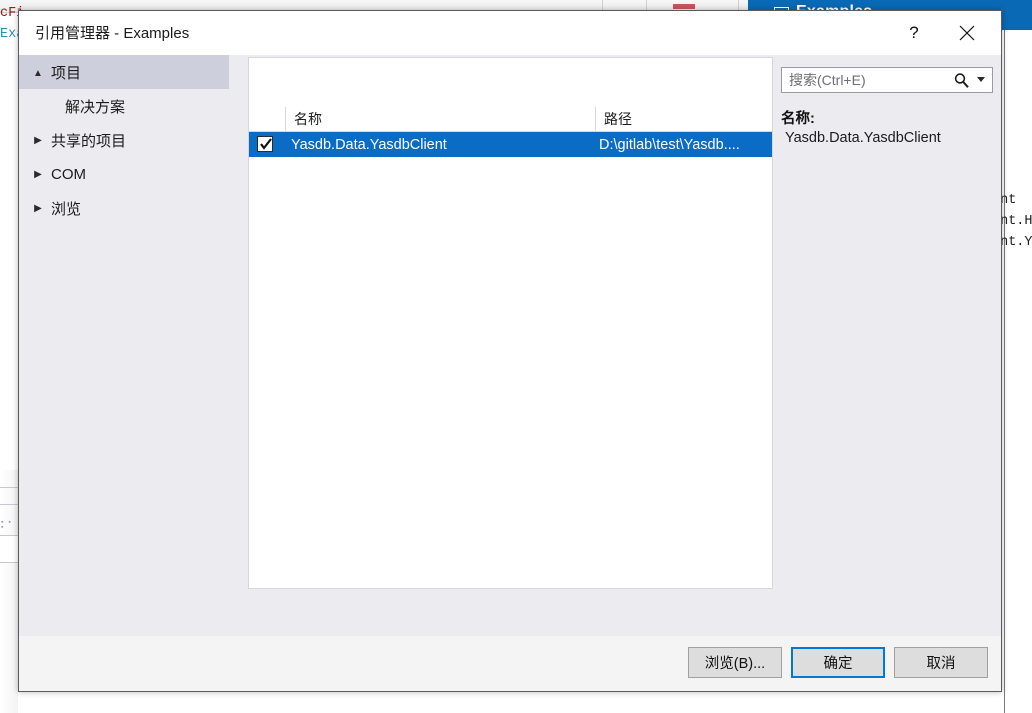 Image resolution: width=1032 pixels, height=713 pixels. I want to click on tree-item-solution: 解决方案, so click(124, 106).